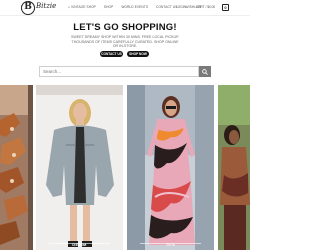 Image resolution: width=320 pixels, height=250 pixels. Describe the element at coordinates (111, 54) in the screenshot. I see `contact-us-button: Contact Us` at that location.